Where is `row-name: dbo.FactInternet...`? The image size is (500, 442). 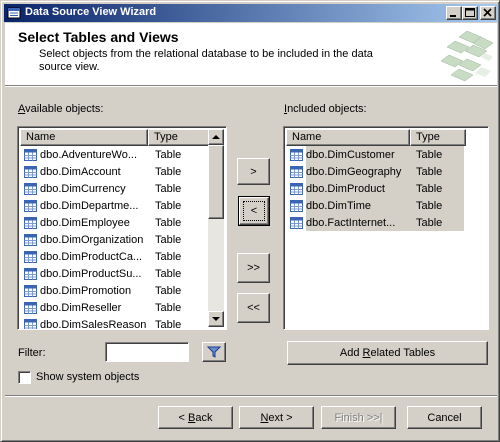 row-name: dbo.FactInternet... is located at coordinates (351, 222).